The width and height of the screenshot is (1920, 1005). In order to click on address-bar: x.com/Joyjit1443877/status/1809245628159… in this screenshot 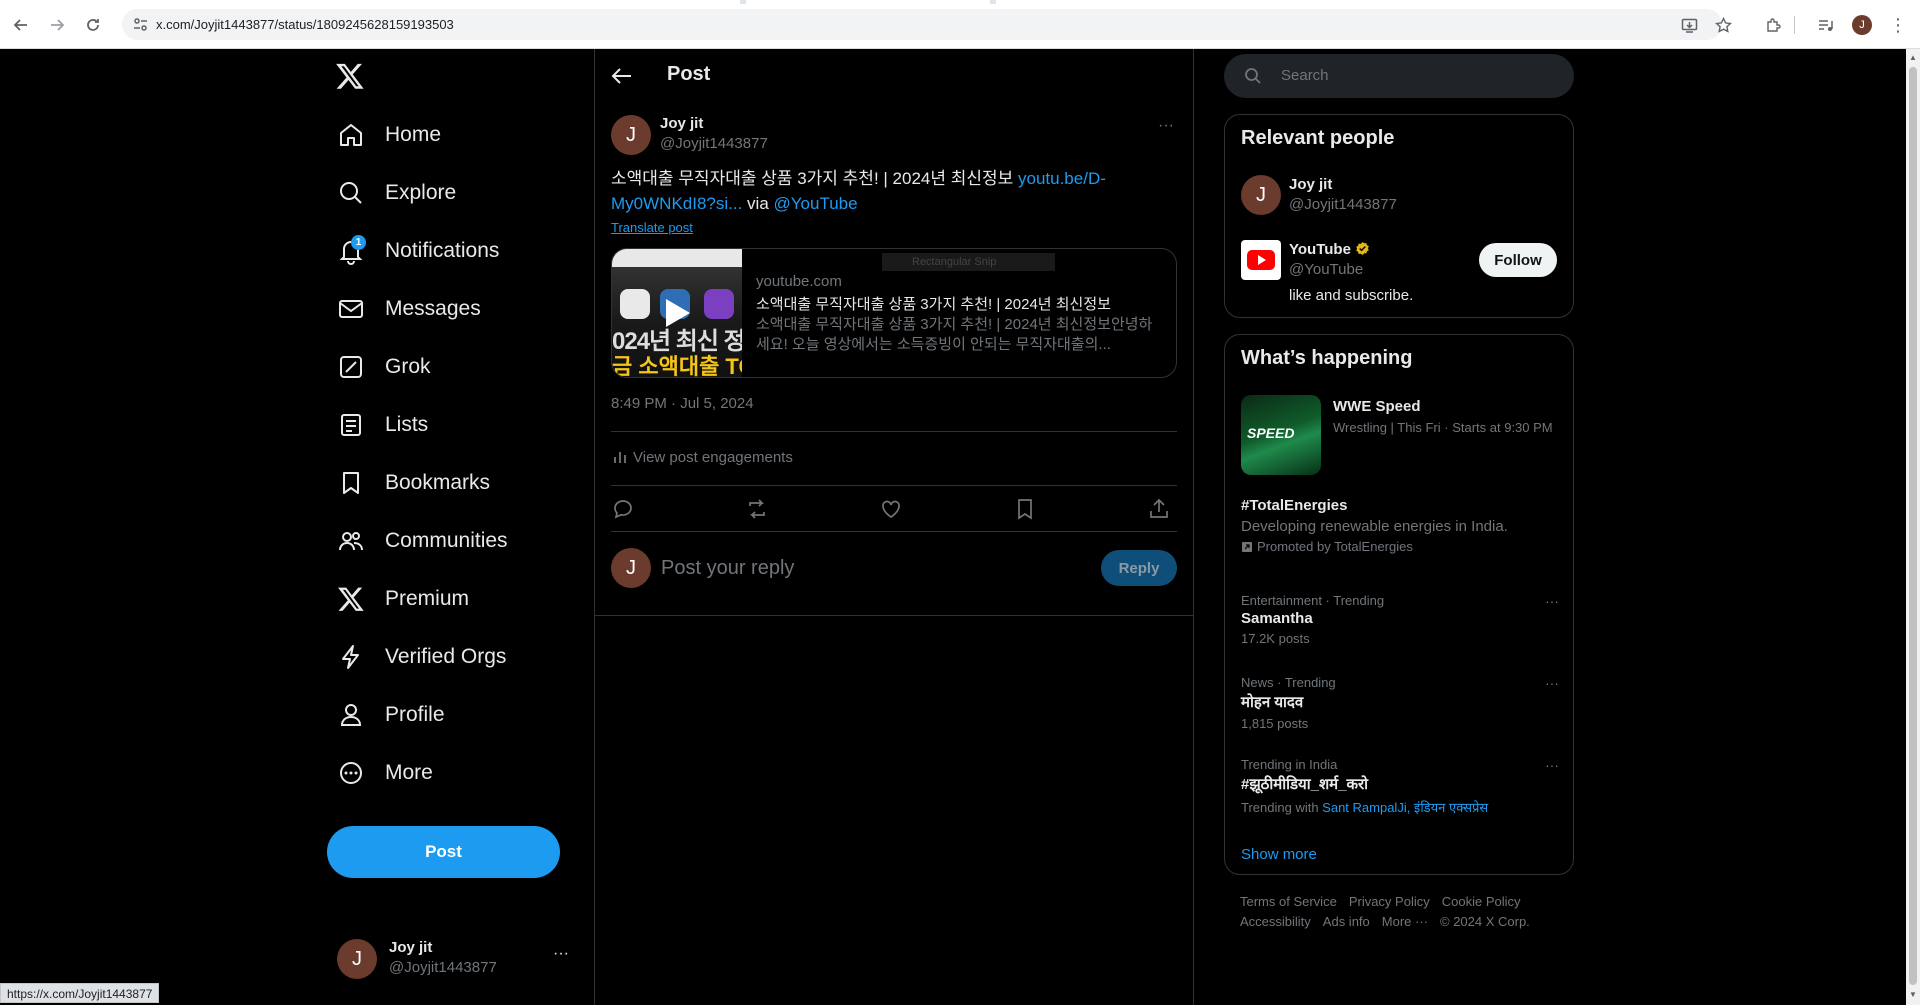, I will do `click(922, 24)`.